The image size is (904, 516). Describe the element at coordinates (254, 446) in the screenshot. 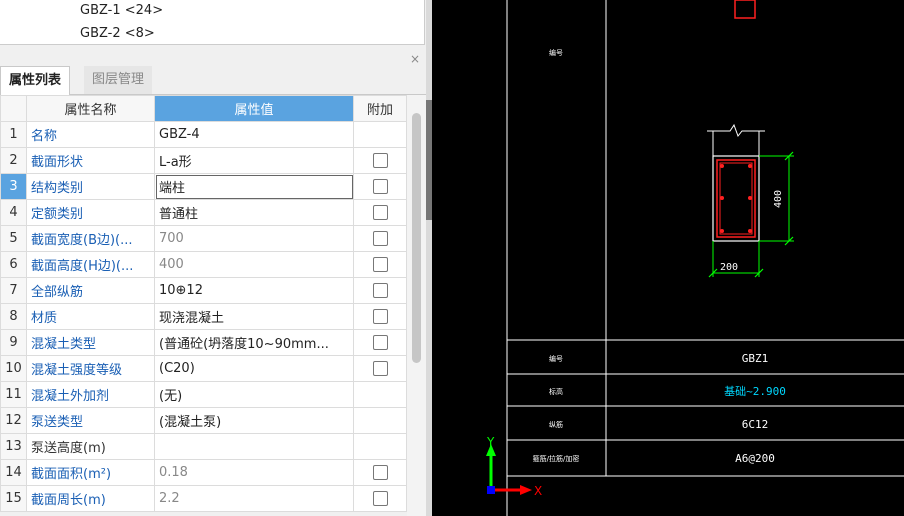

I see `property-value` at that location.